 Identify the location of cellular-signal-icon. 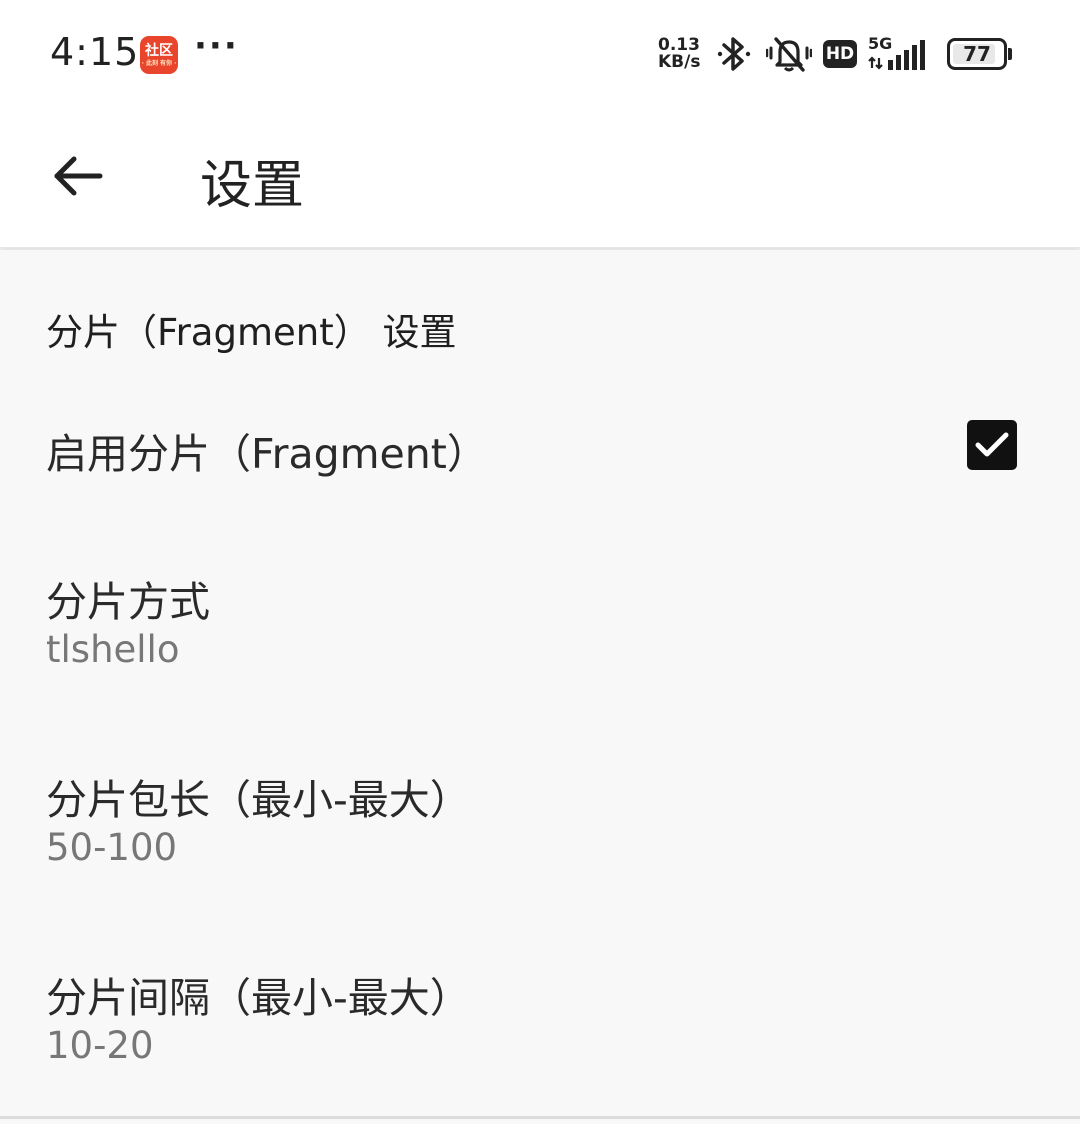
(896, 55).